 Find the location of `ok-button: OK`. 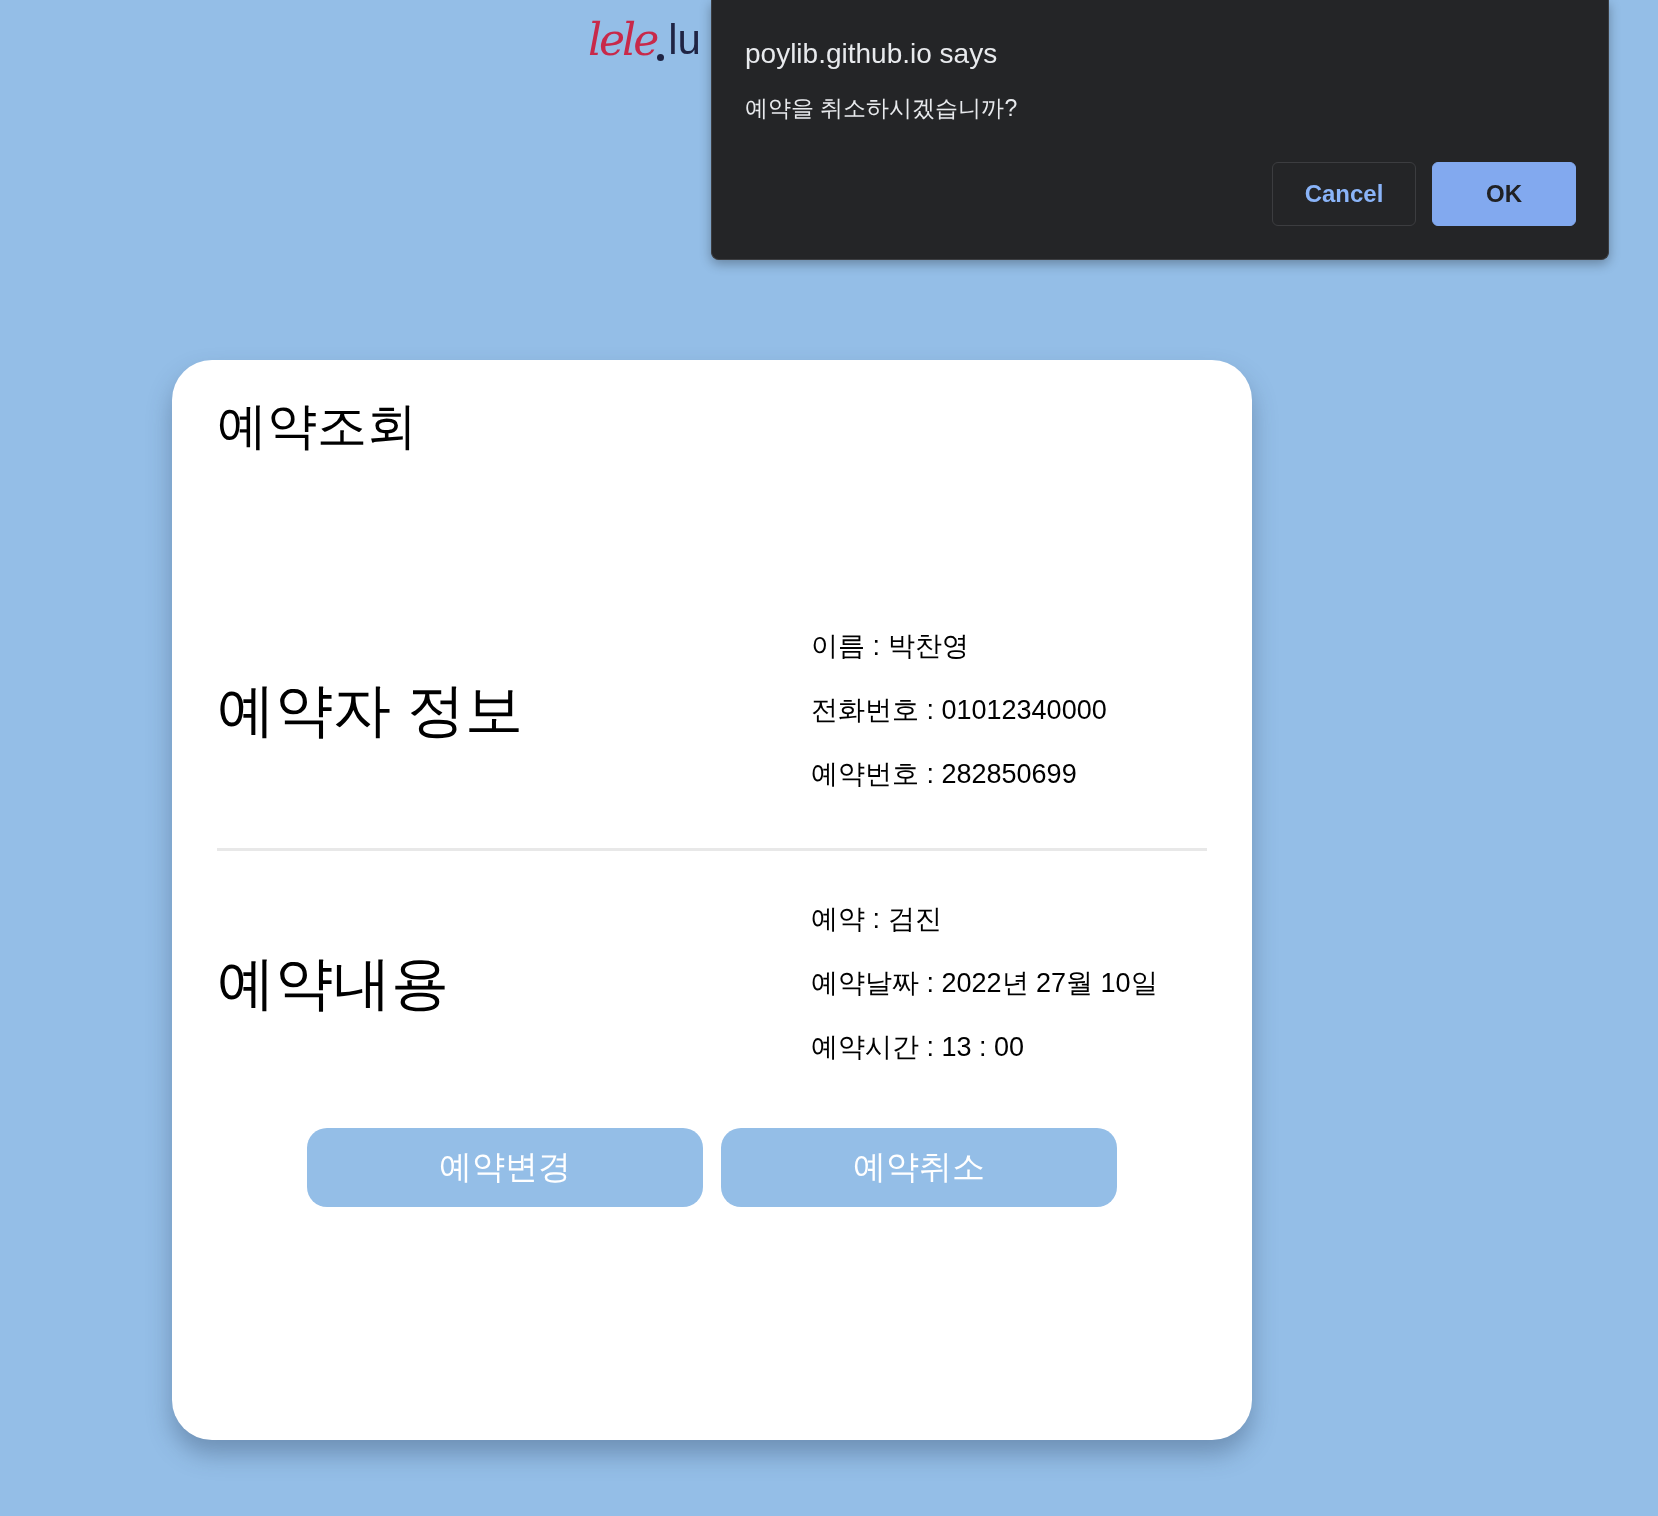

ok-button: OK is located at coordinates (1504, 194).